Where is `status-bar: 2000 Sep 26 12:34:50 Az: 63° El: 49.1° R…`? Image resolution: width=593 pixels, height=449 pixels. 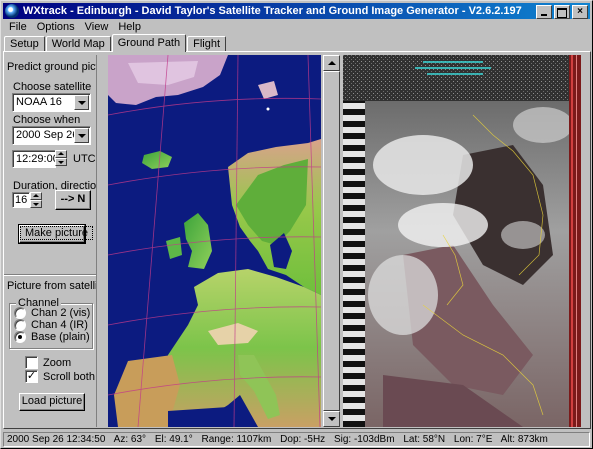
status-bar: 2000 Sep 26 12:34:50 Az: 63° El: 49.1° R… is located at coordinates (296, 439).